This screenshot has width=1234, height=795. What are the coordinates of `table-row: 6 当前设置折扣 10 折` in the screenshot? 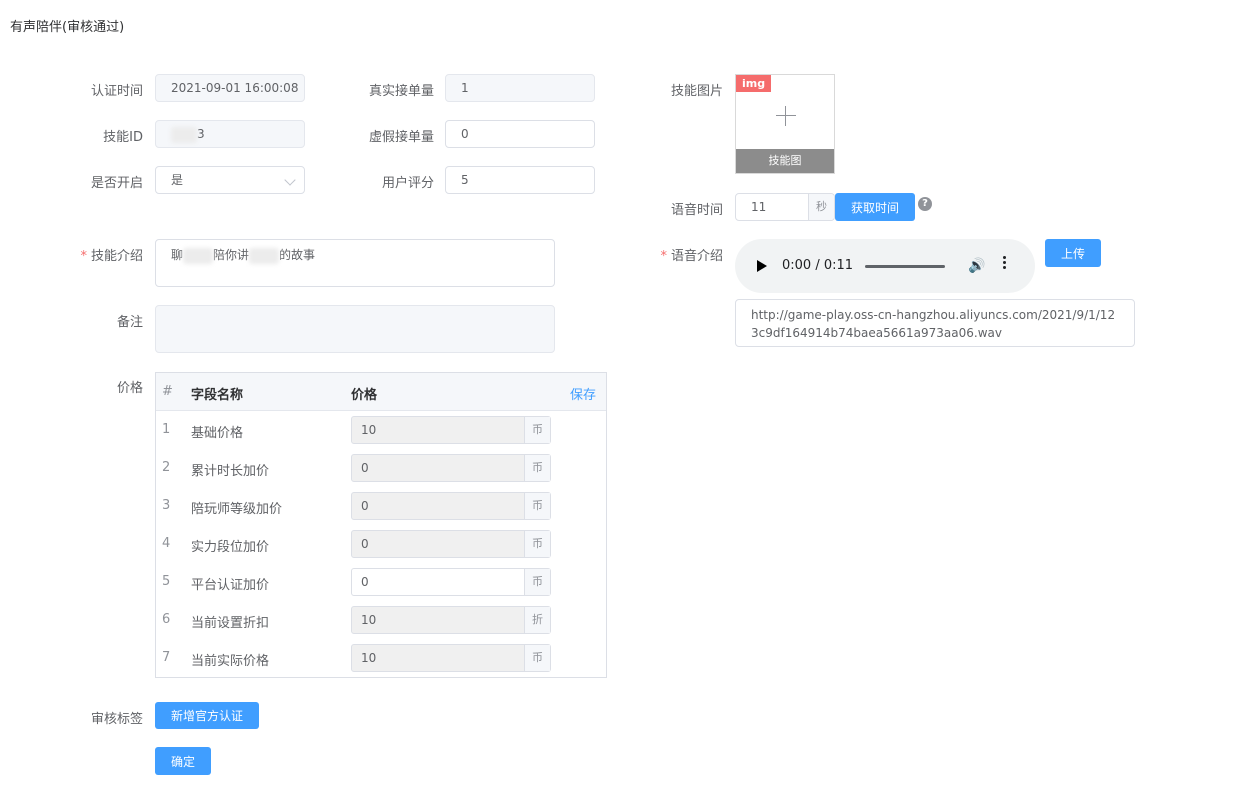 It's located at (381, 620).